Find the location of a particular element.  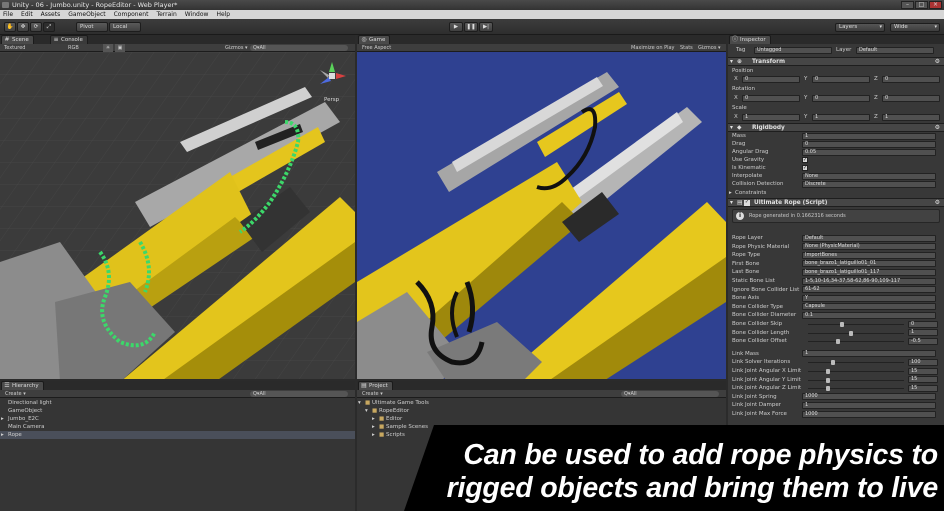

orientation-gizmo is located at coordinates (332, 76).